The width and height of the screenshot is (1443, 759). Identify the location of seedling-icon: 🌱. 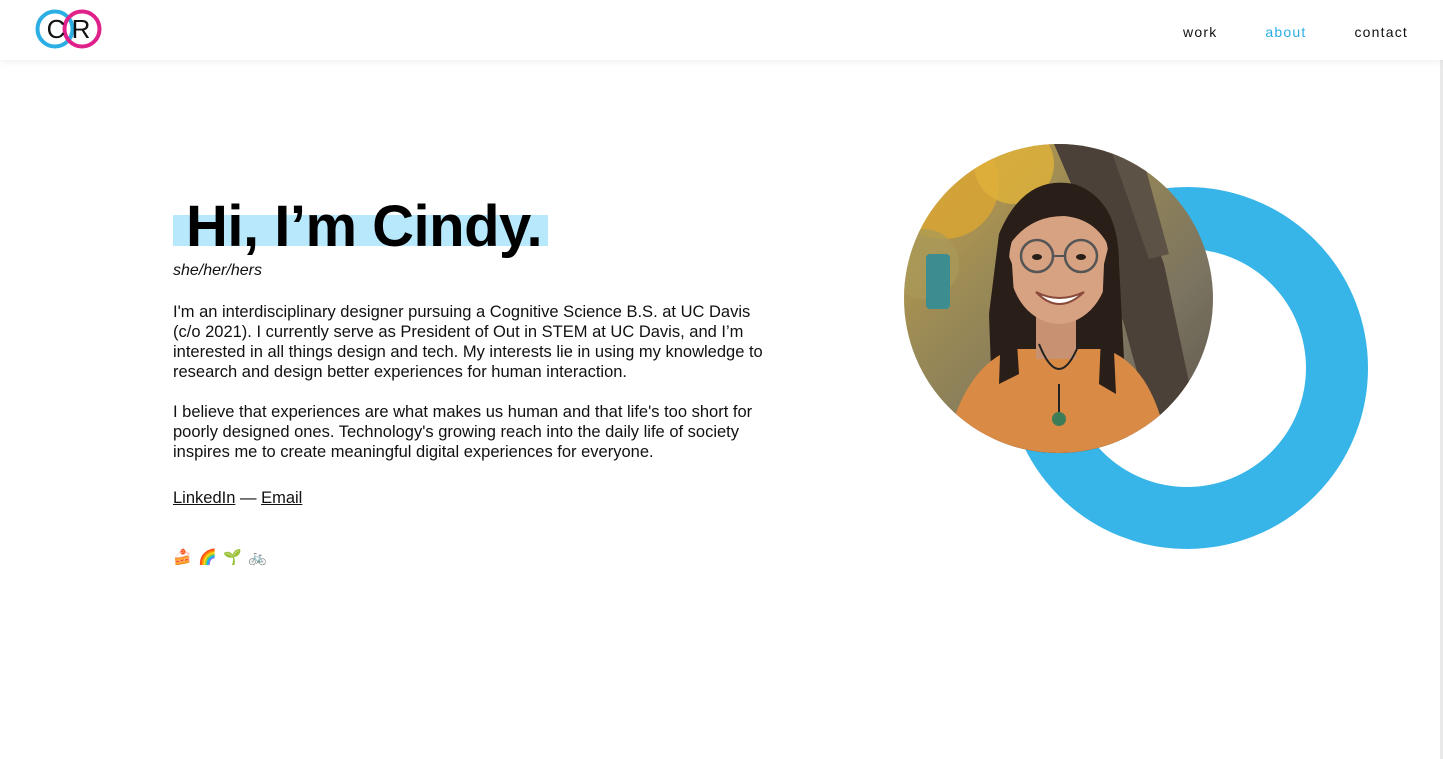
(232, 557).